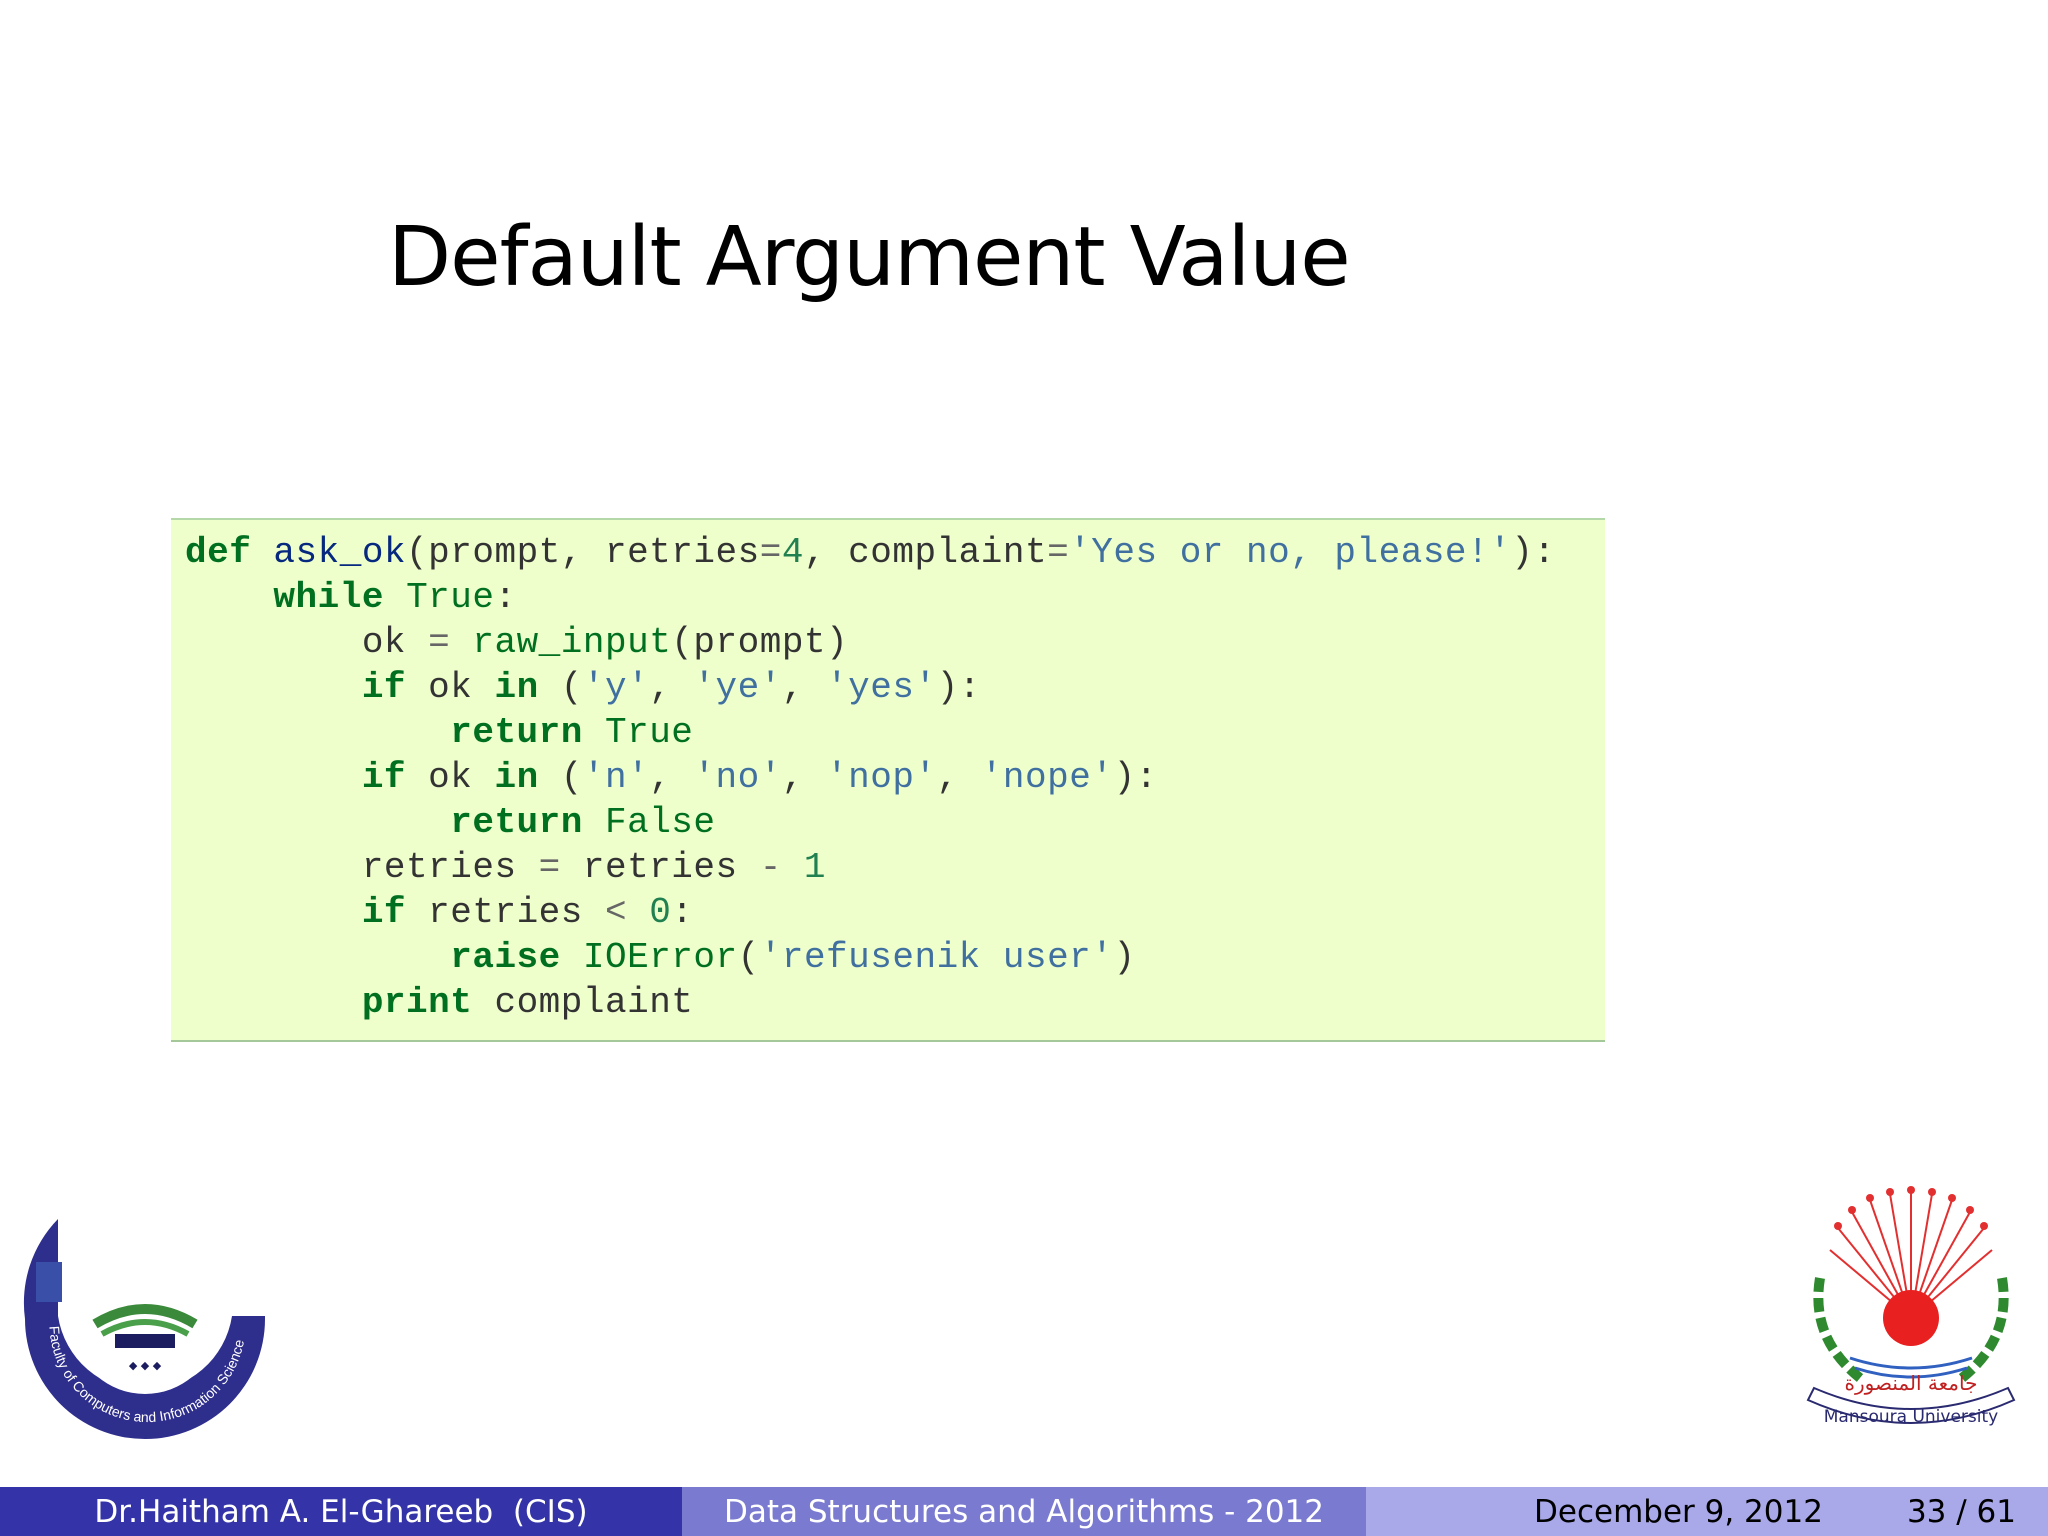 This screenshot has width=2048, height=1536. What do you see at coordinates (793, 957) in the screenshot?
I see `code-line-10: raise IOError('refusenik user')` at bounding box center [793, 957].